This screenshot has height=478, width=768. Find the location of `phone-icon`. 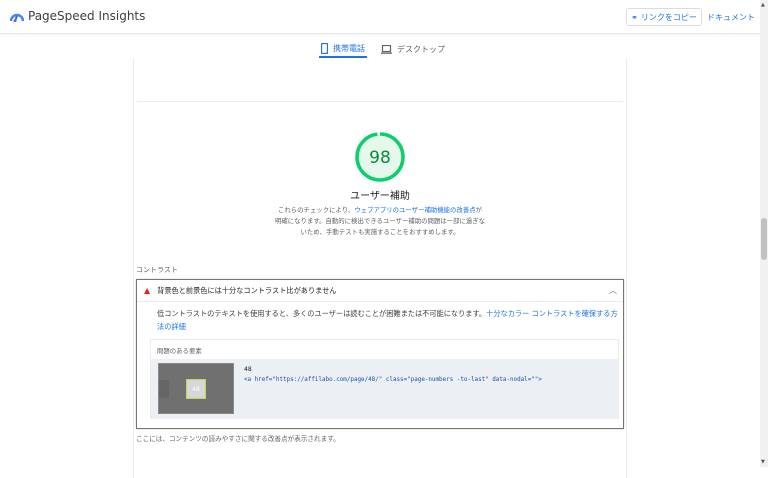

phone-icon is located at coordinates (324, 48).